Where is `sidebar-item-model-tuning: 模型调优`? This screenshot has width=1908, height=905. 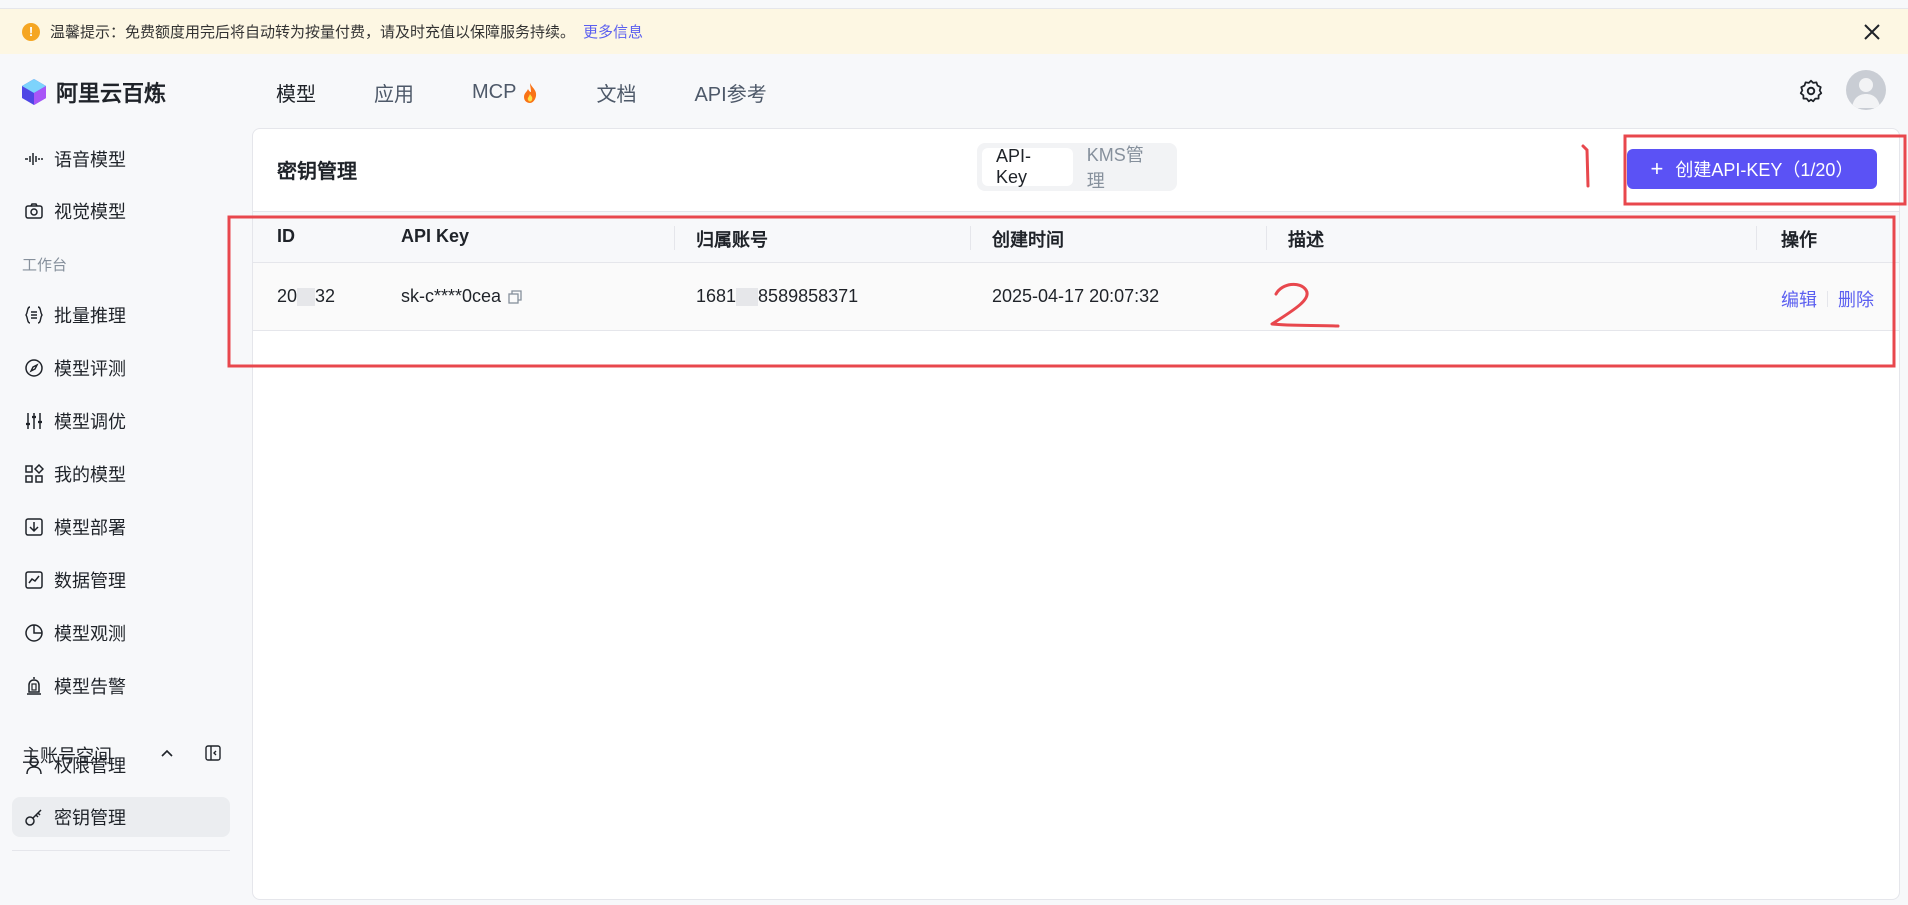
sidebar-item-model-tuning: 模型调优 is located at coordinates (121, 421).